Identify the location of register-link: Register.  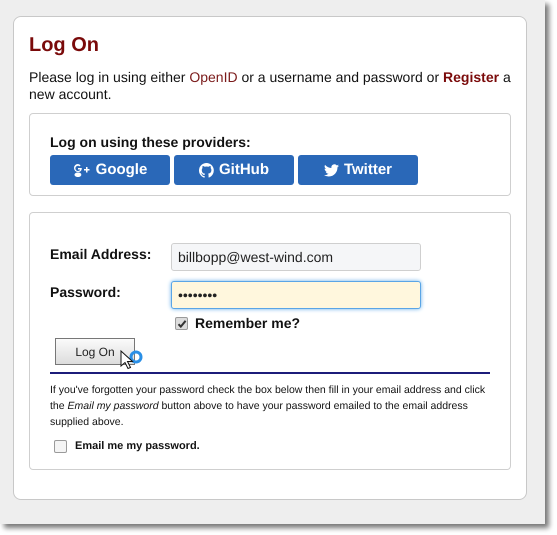
(471, 77).